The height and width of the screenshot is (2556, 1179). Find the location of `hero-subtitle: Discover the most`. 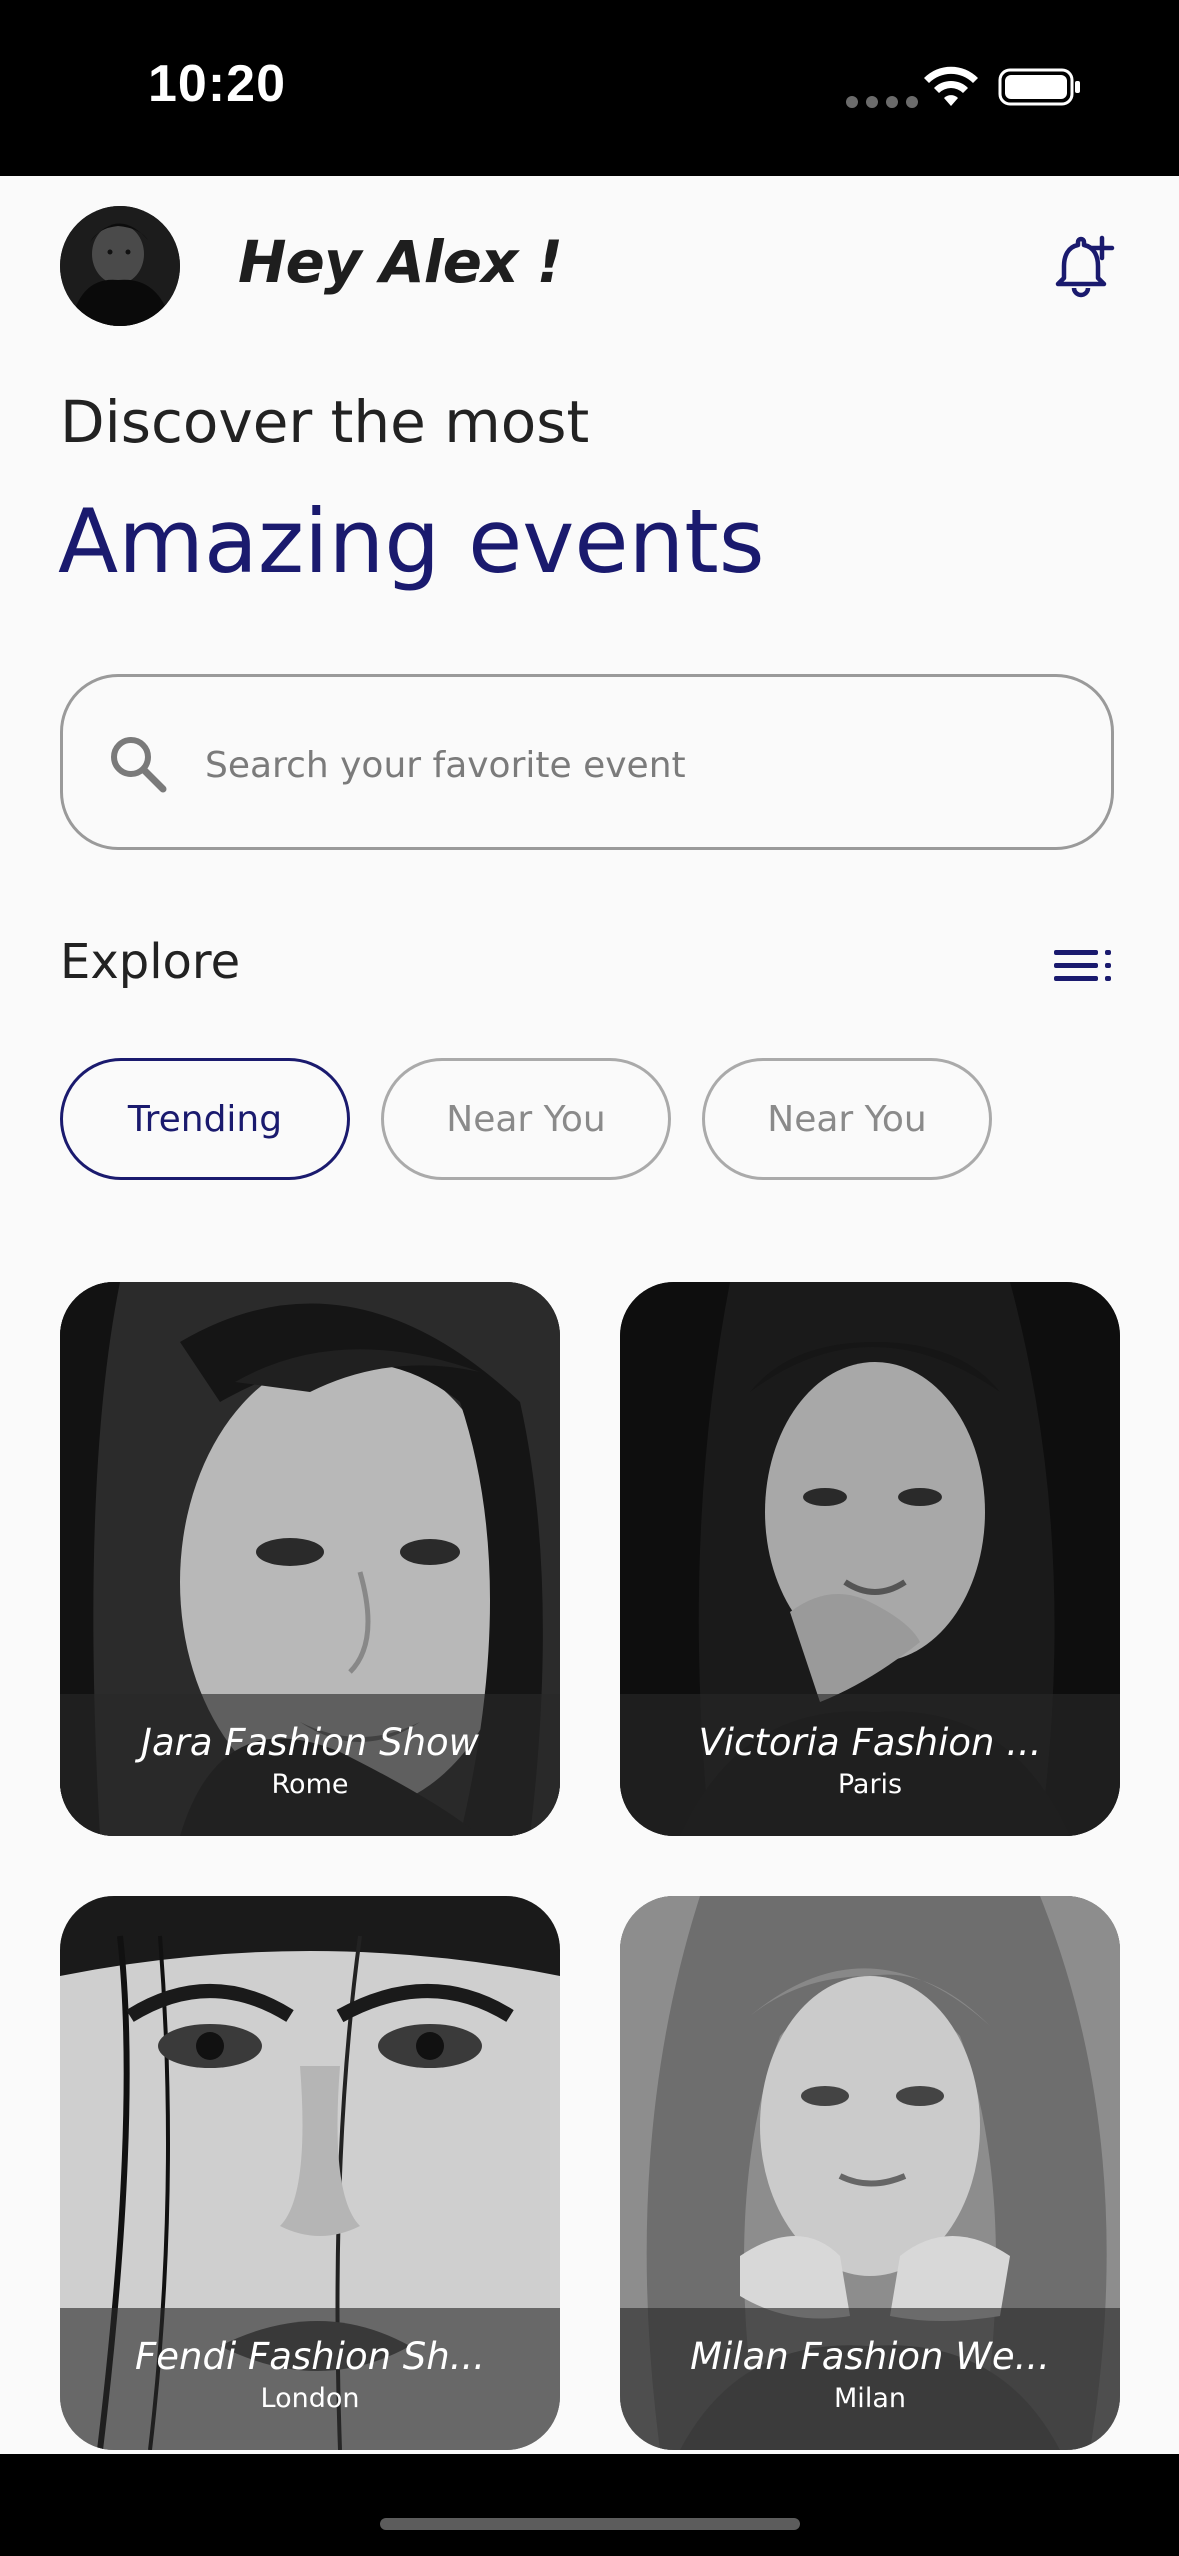

hero-subtitle: Discover the most is located at coordinates (325, 422).